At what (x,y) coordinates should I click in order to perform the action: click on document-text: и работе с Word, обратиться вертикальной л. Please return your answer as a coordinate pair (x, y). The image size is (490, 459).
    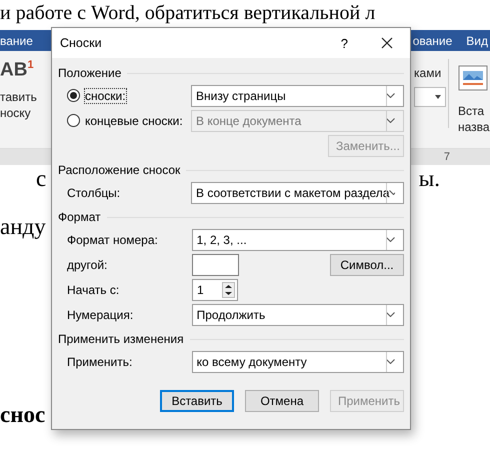
    Looking at the image, I should click on (188, 13).